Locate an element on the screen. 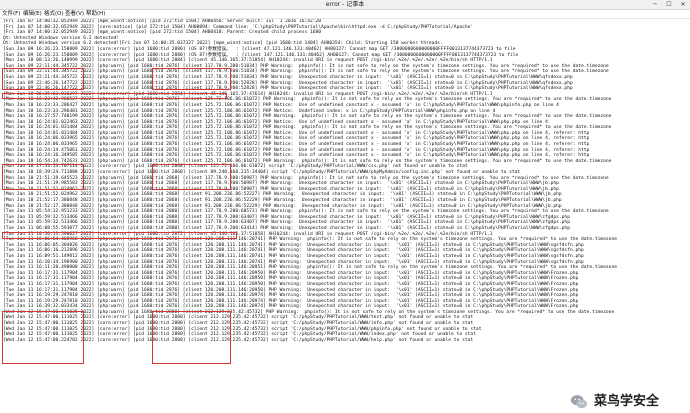 Image resolution: width=690 pixels, height=413 pixels. watermark: 菜鸟学安全 is located at coordinates (625, 402).